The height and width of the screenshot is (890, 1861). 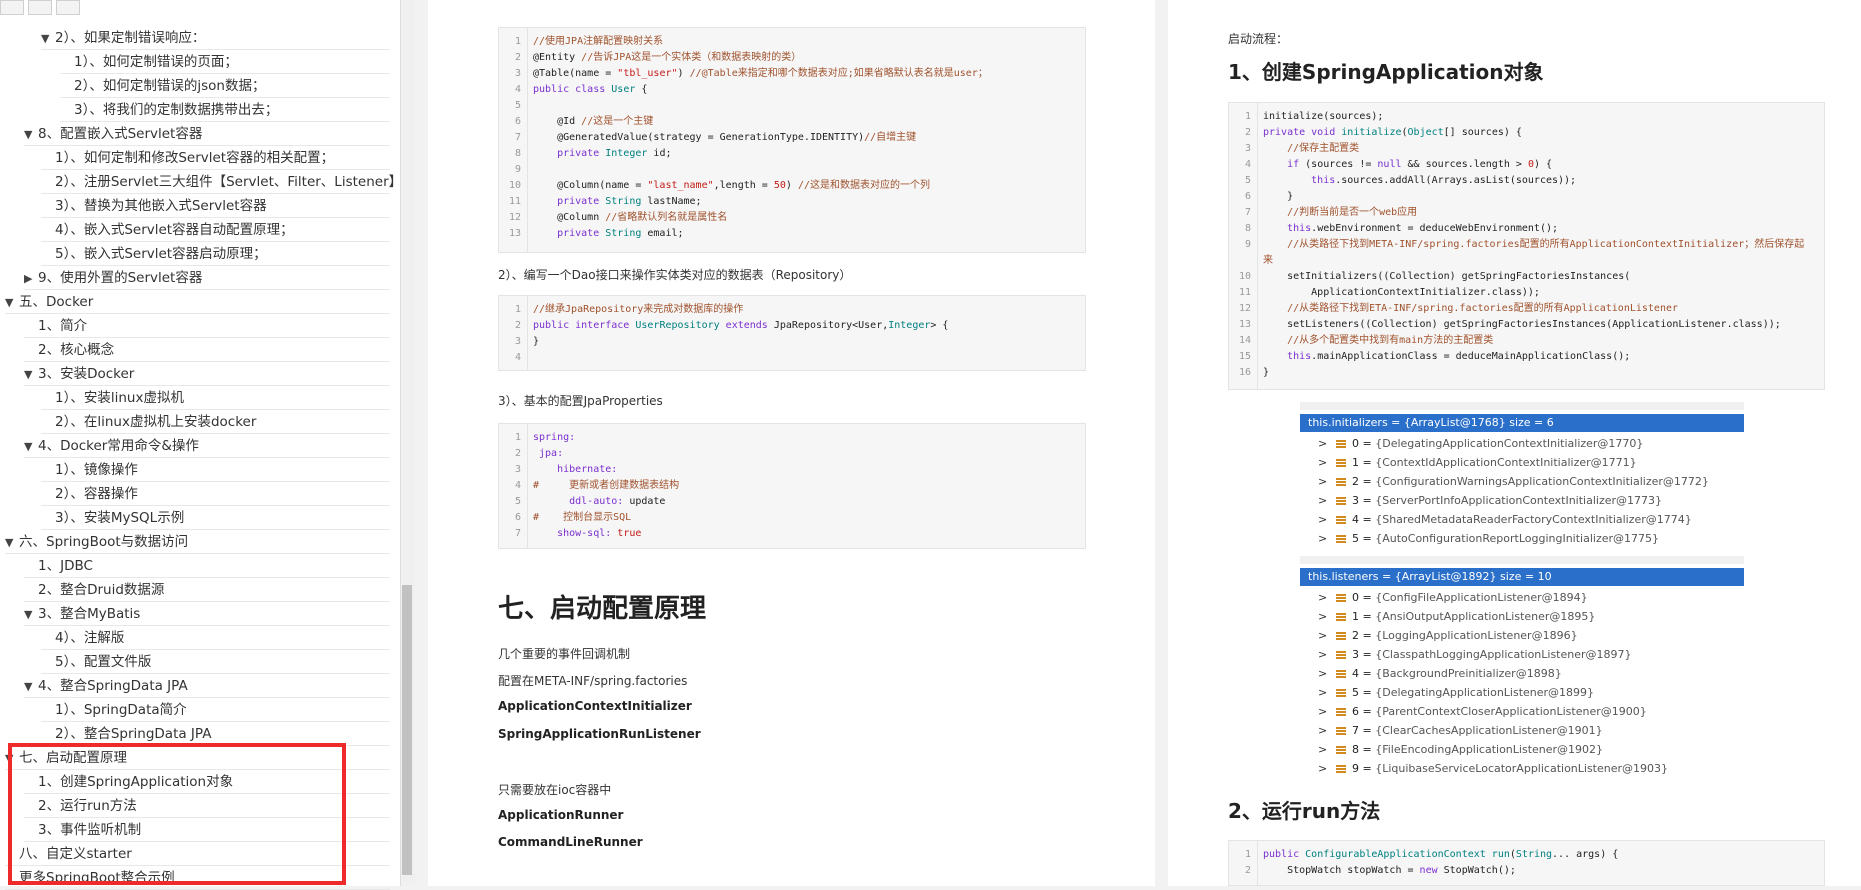 What do you see at coordinates (557, 57) in the screenshot?
I see `code-token: @Entity` at bounding box center [557, 57].